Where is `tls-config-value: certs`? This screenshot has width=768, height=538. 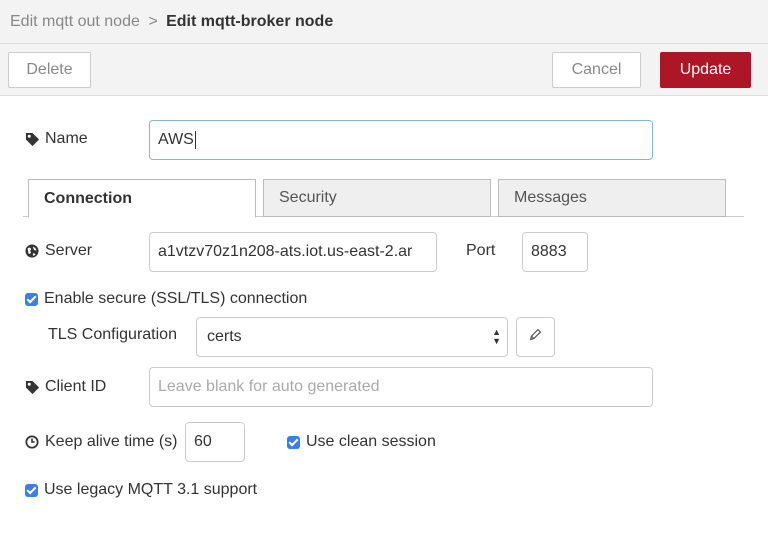 tls-config-value: certs is located at coordinates (224, 336).